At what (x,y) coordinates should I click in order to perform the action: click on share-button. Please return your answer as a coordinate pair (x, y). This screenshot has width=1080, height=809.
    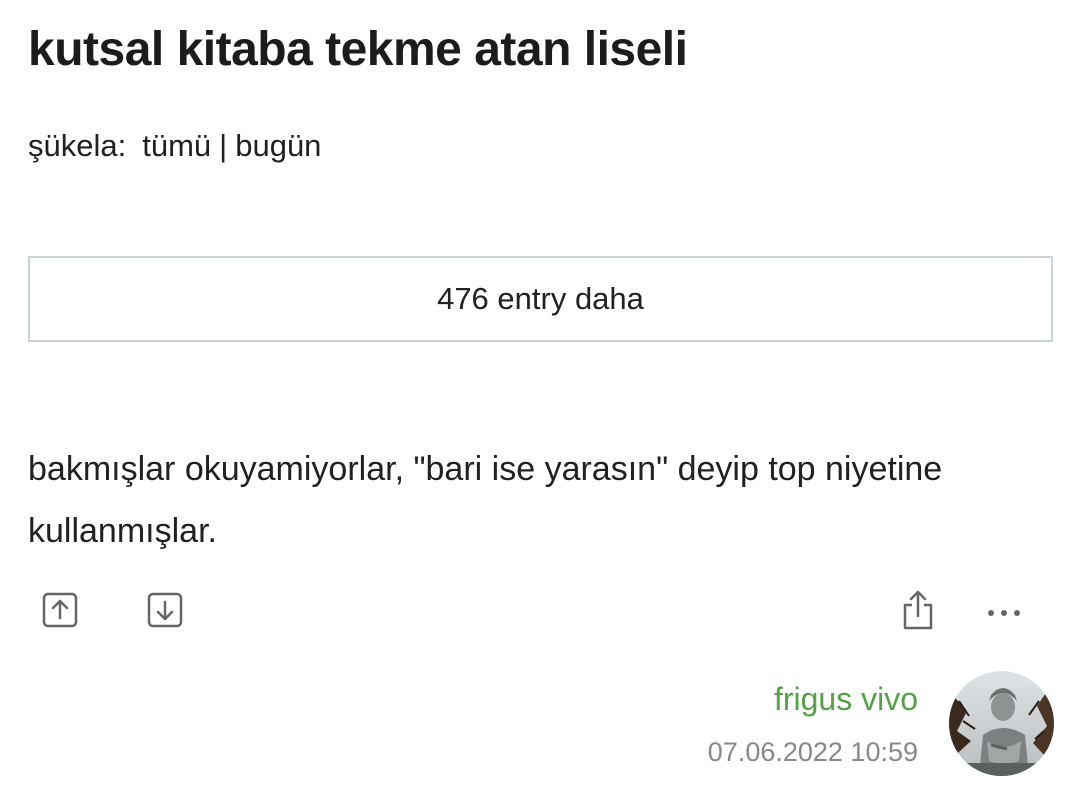
    Looking at the image, I should click on (918, 610).